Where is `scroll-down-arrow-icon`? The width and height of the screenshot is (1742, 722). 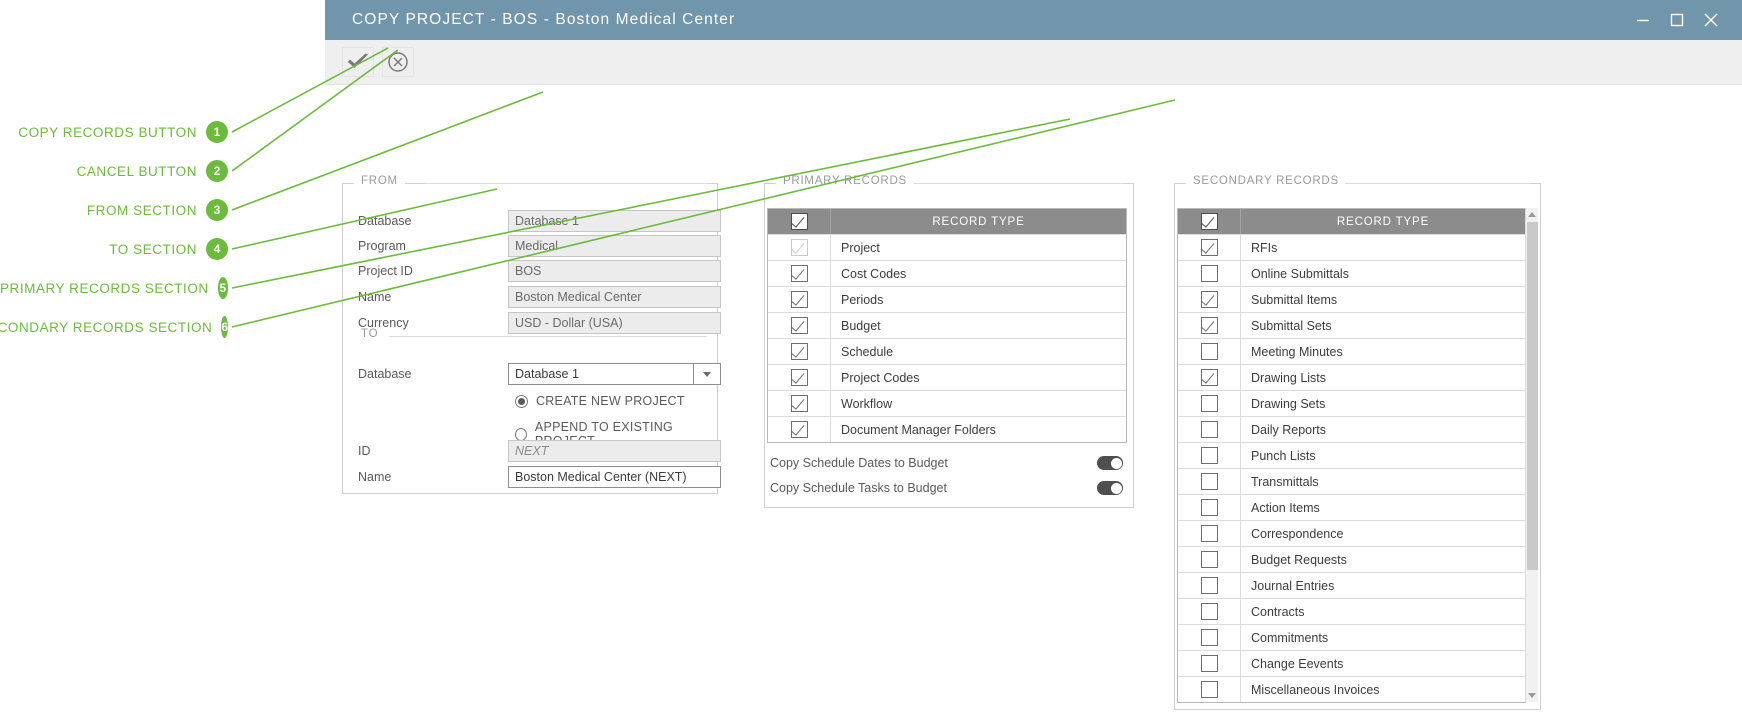 scroll-down-arrow-icon is located at coordinates (1531, 695).